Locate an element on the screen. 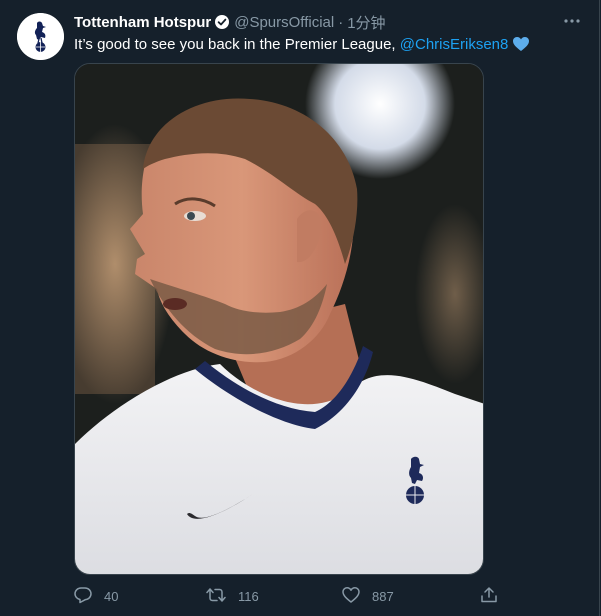 The height and width of the screenshot is (616, 601). timestamp: 1分钟 is located at coordinates (366, 22).